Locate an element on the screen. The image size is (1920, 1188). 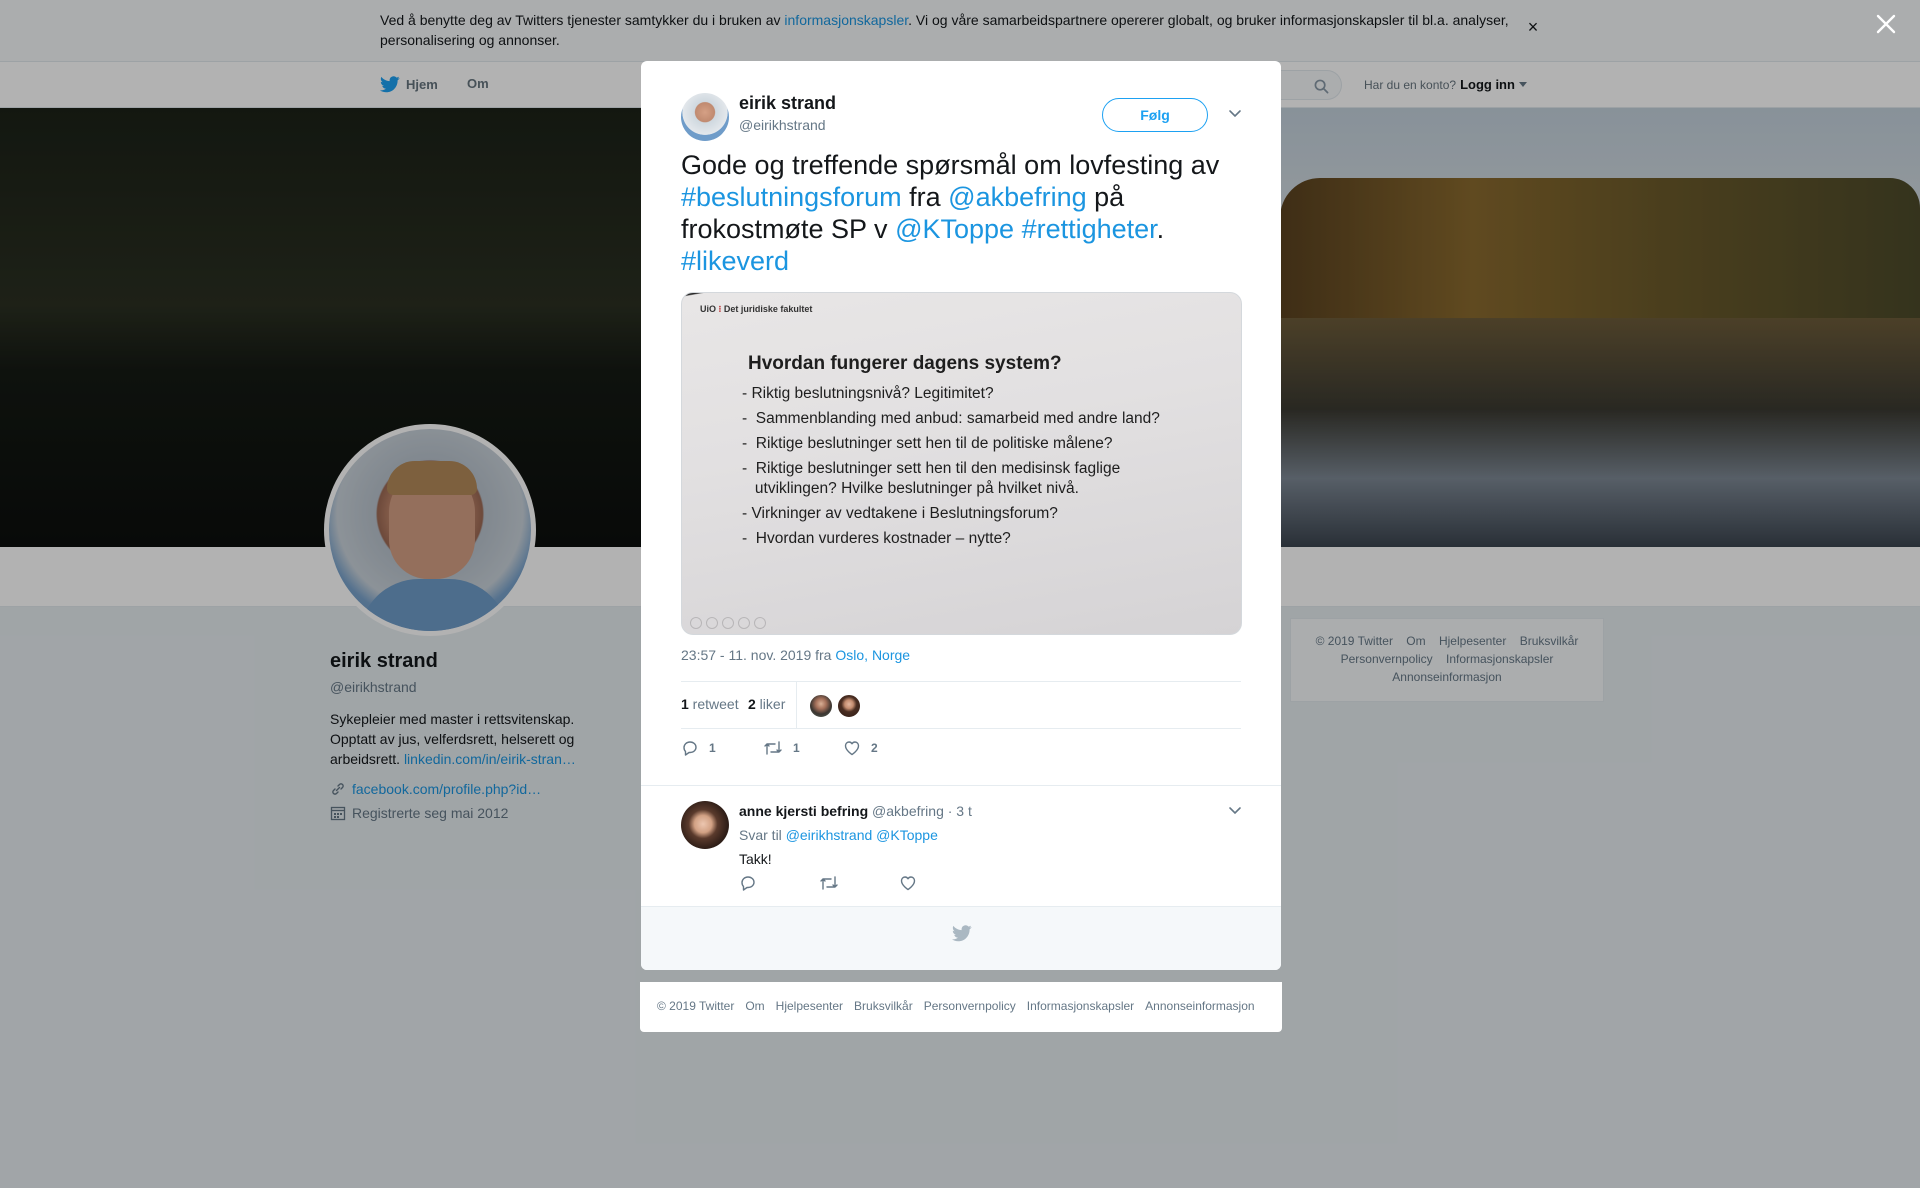
like-button: 2 is located at coordinates (860, 748).